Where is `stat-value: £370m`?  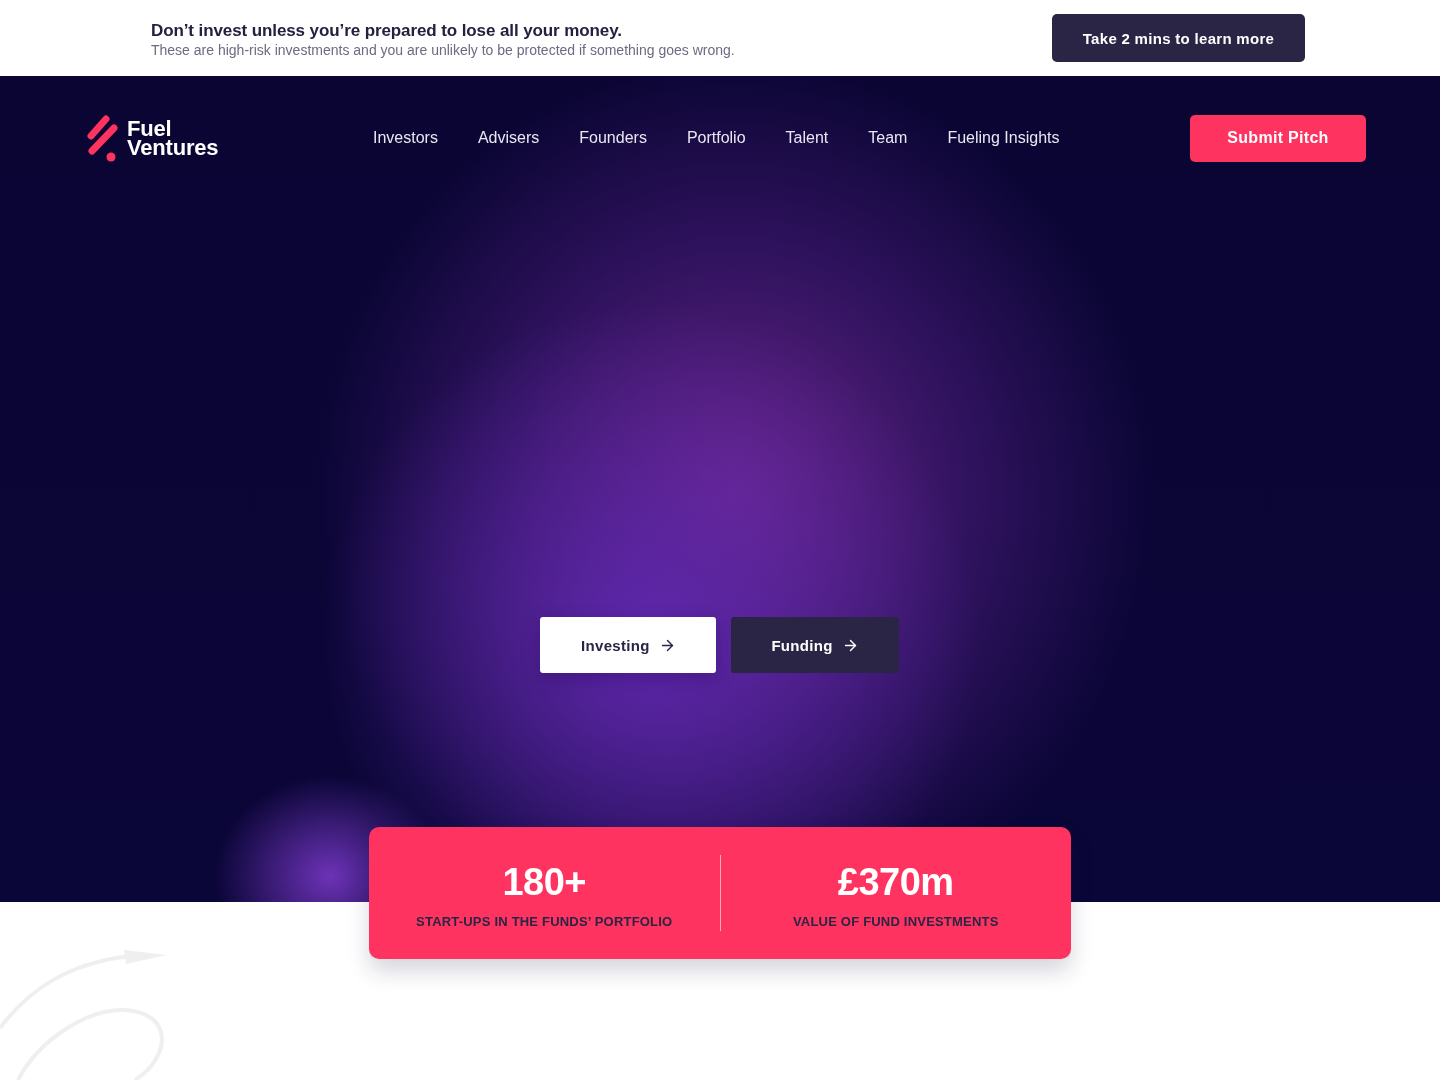
stat-value: £370m is located at coordinates (895, 881).